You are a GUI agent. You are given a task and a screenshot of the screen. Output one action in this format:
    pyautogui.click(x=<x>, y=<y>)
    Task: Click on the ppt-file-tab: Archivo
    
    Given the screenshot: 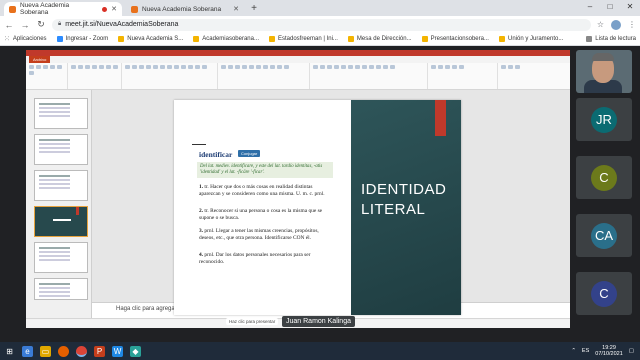 What is the action you would take?
    pyautogui.click(x=40, y=59)
    